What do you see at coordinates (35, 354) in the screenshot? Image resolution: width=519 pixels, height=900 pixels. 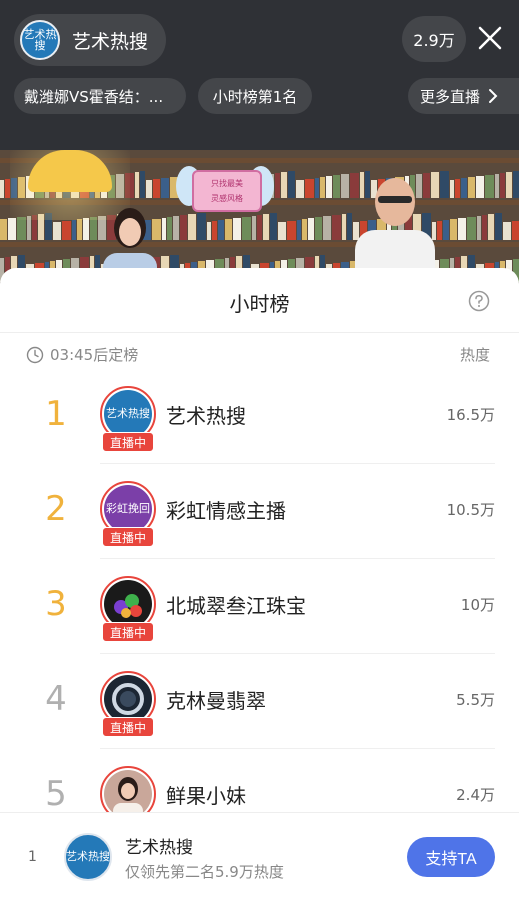 I see `clock-icon` at bounding box center [35, 354].